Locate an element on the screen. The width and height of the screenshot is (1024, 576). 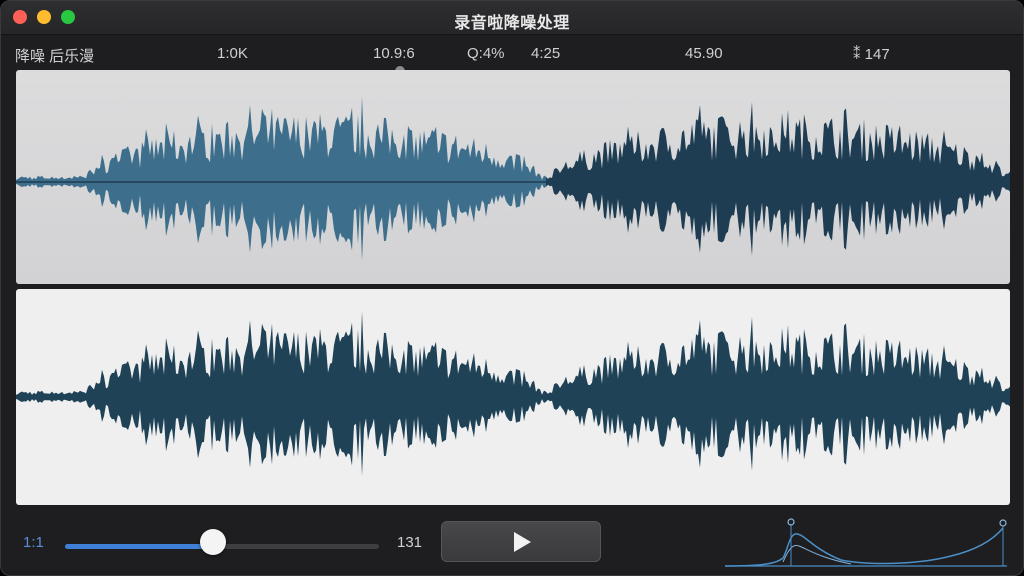
position-slider-thumb is located at coordinates (212, 542).